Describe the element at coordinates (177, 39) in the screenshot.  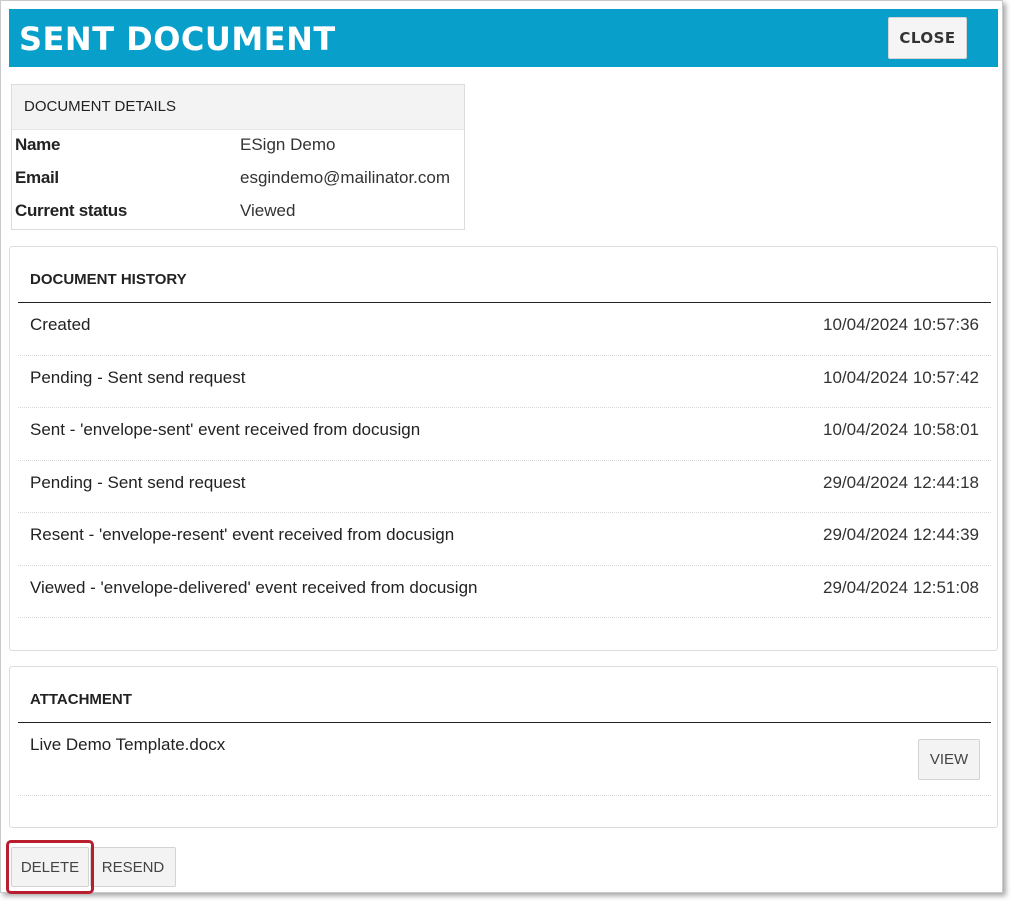
I see `dialog-title: SENT DOCUMENT` at that location.